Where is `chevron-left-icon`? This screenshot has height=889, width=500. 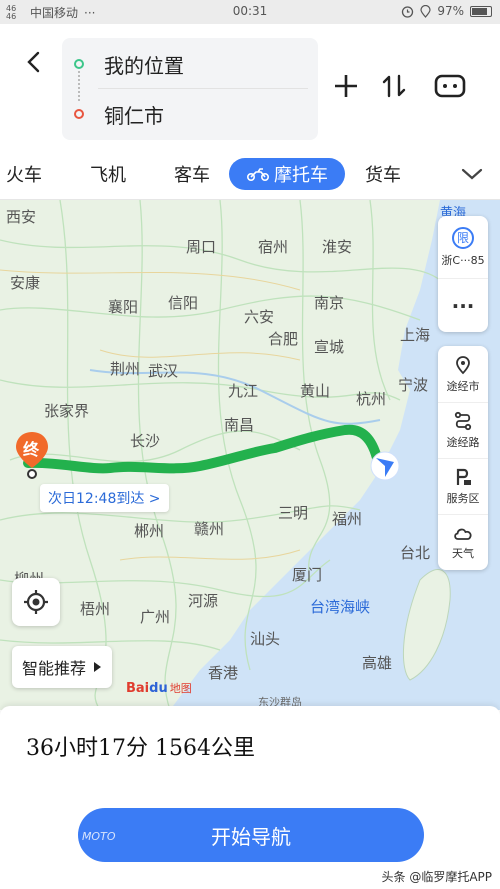 chevron-left-icon is located at coordinates (33, 62).